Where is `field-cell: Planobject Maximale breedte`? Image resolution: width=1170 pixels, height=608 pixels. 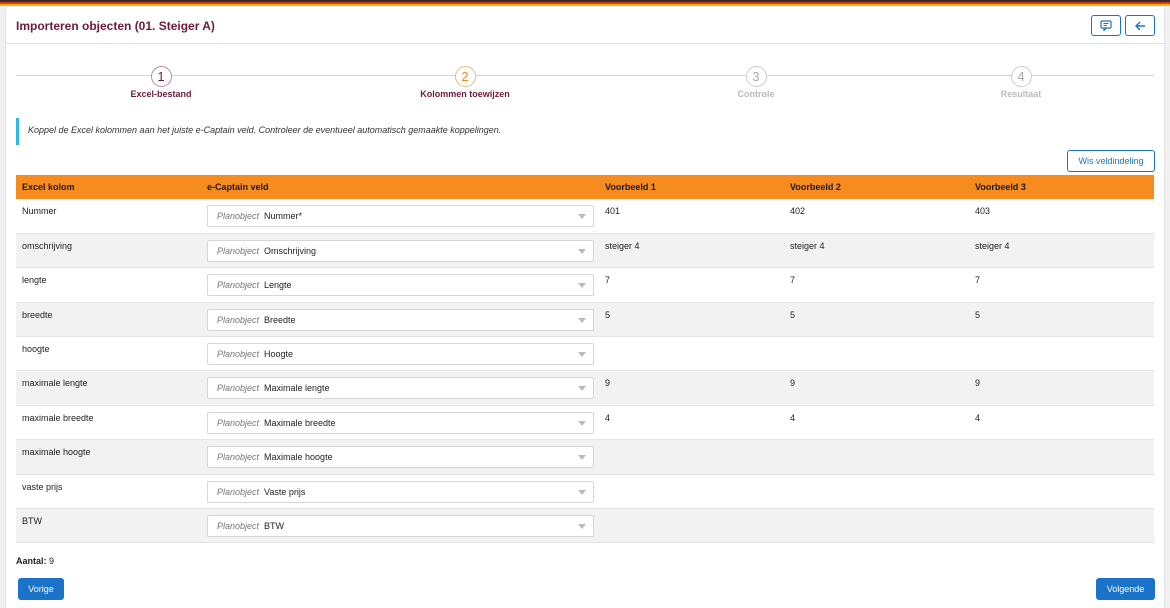 field-cell: Planobject Maximale breedte is located at coordinates (400, 422).